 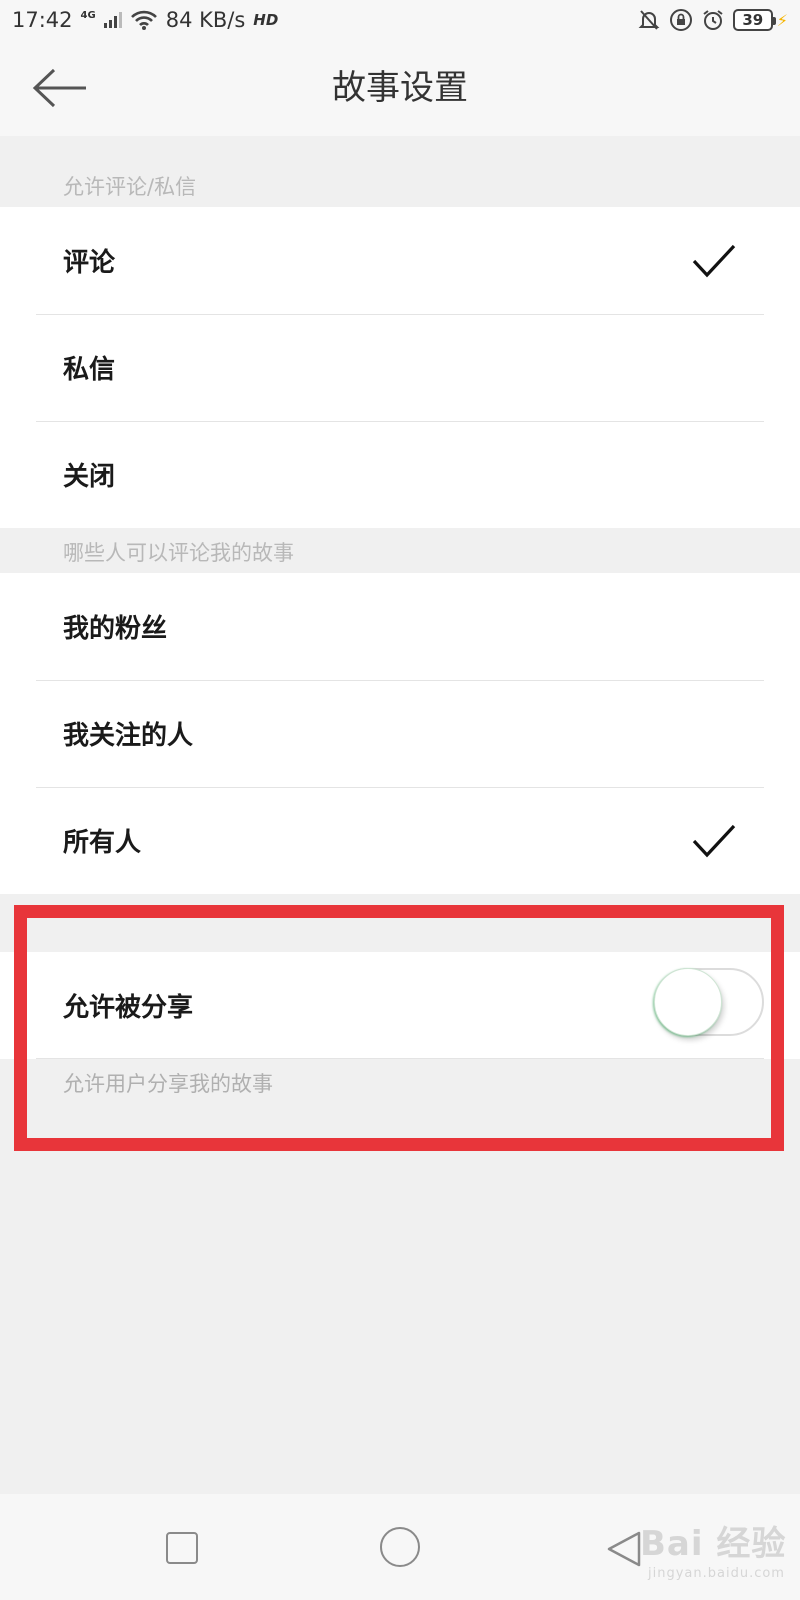 What do you see at coordinates (624, 1549) in the screenshot?
I see `back-triangle-icon` at bounding box center [624, 1549].